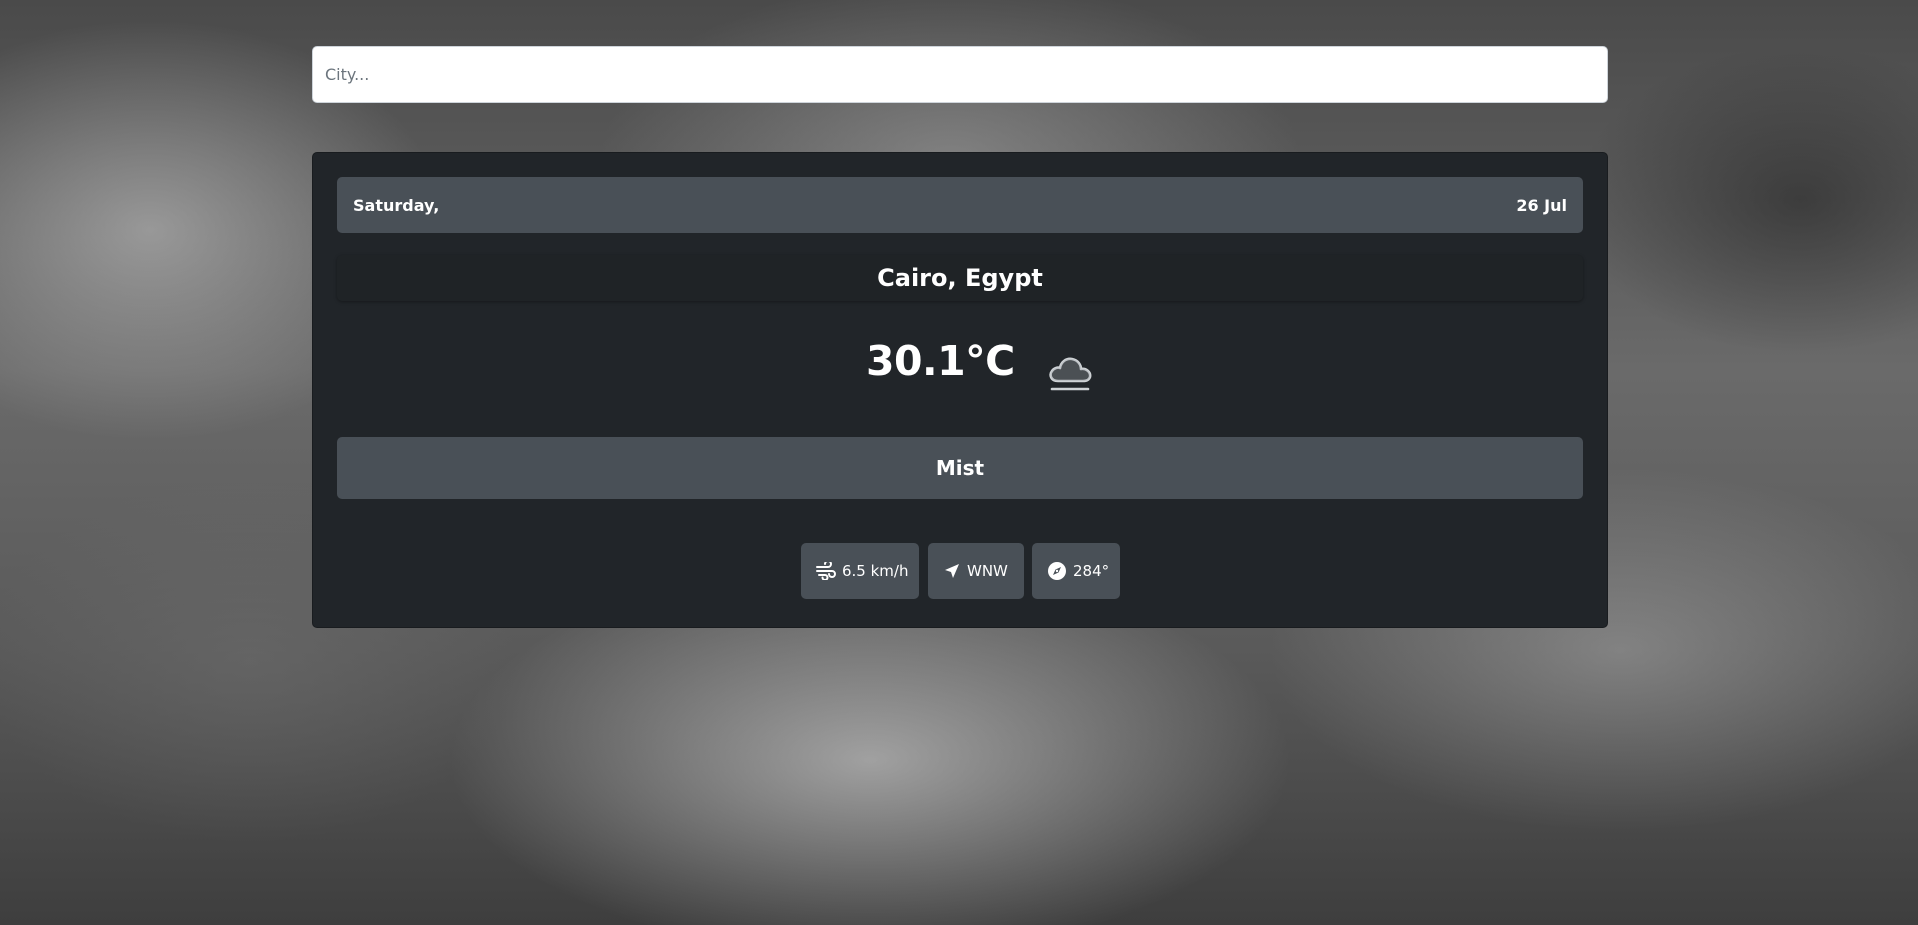 The height and width of the screenshot is (925, 1918). I want to click on compass-icon, so click(1057, 571).